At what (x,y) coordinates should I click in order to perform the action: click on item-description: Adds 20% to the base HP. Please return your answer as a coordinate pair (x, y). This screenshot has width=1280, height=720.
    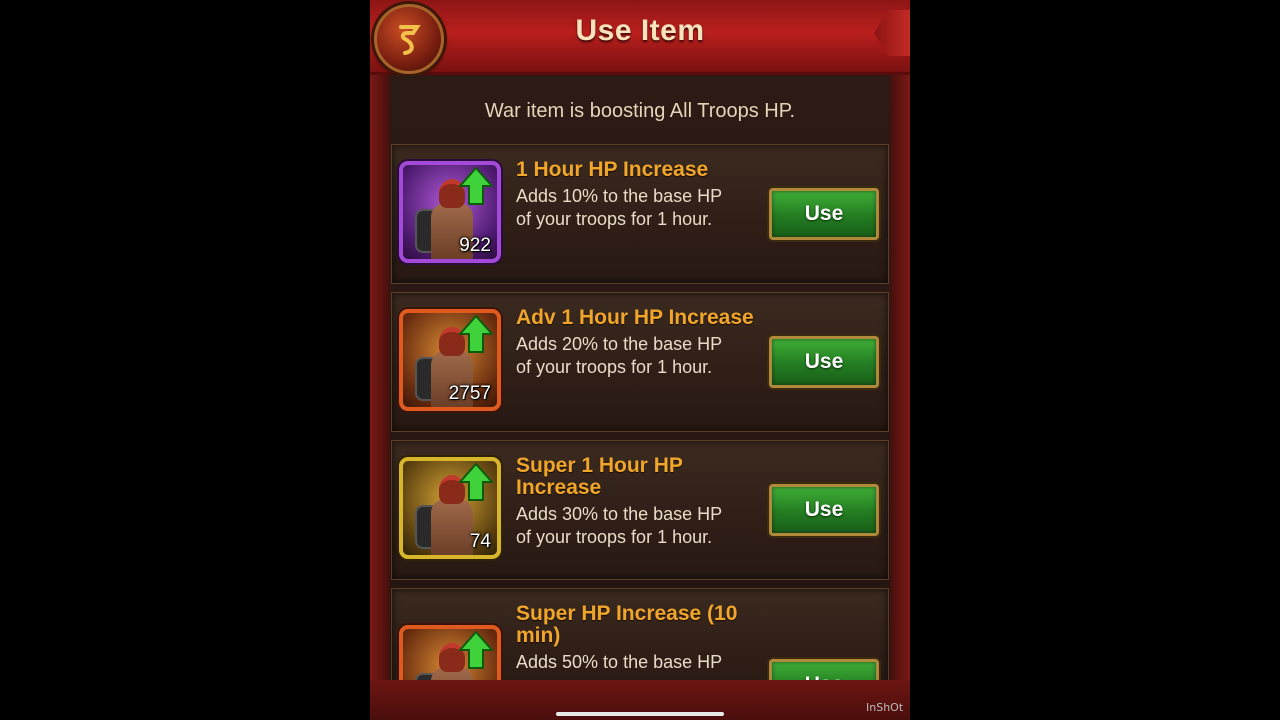
    Looking at the image, I should click on (619, 344).